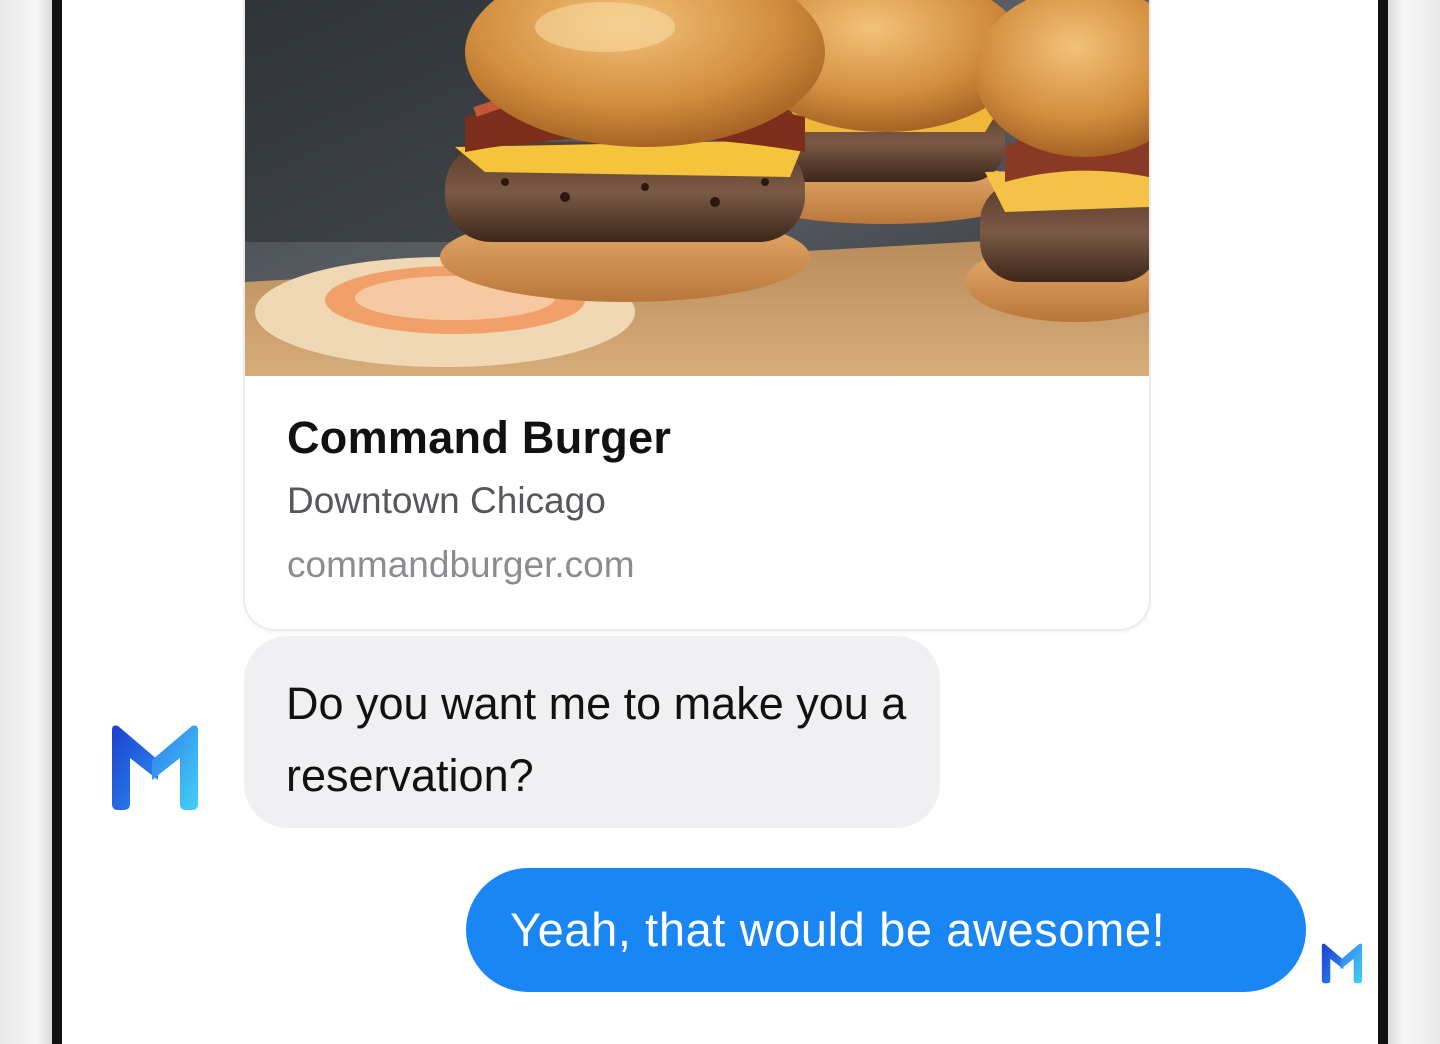  Describe the element at coordinates (155, 767) in the screenshot. I see `m-assistant-logo-icon` at that location.